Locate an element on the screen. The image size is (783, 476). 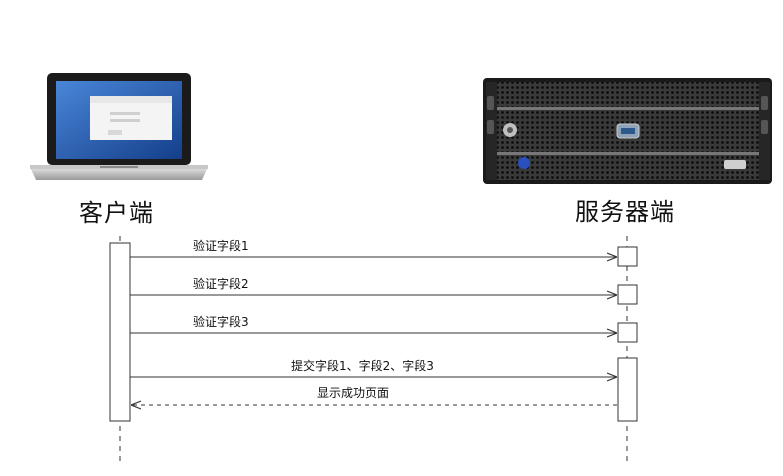
message-label-1: 验证字段1 is located at coordinates (221, 246).